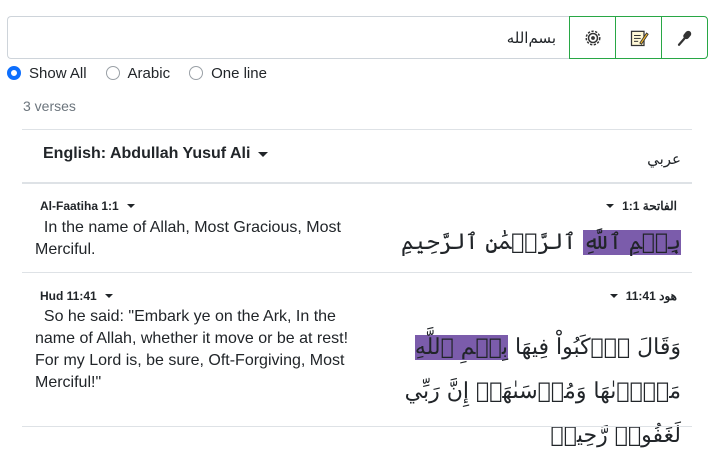 Image resolution: width=715 pixels, height=458 pixels. What do you see at coordinates (357, 183) in the screenshot?
I see `header-divider` at bounding box center [357, 183].